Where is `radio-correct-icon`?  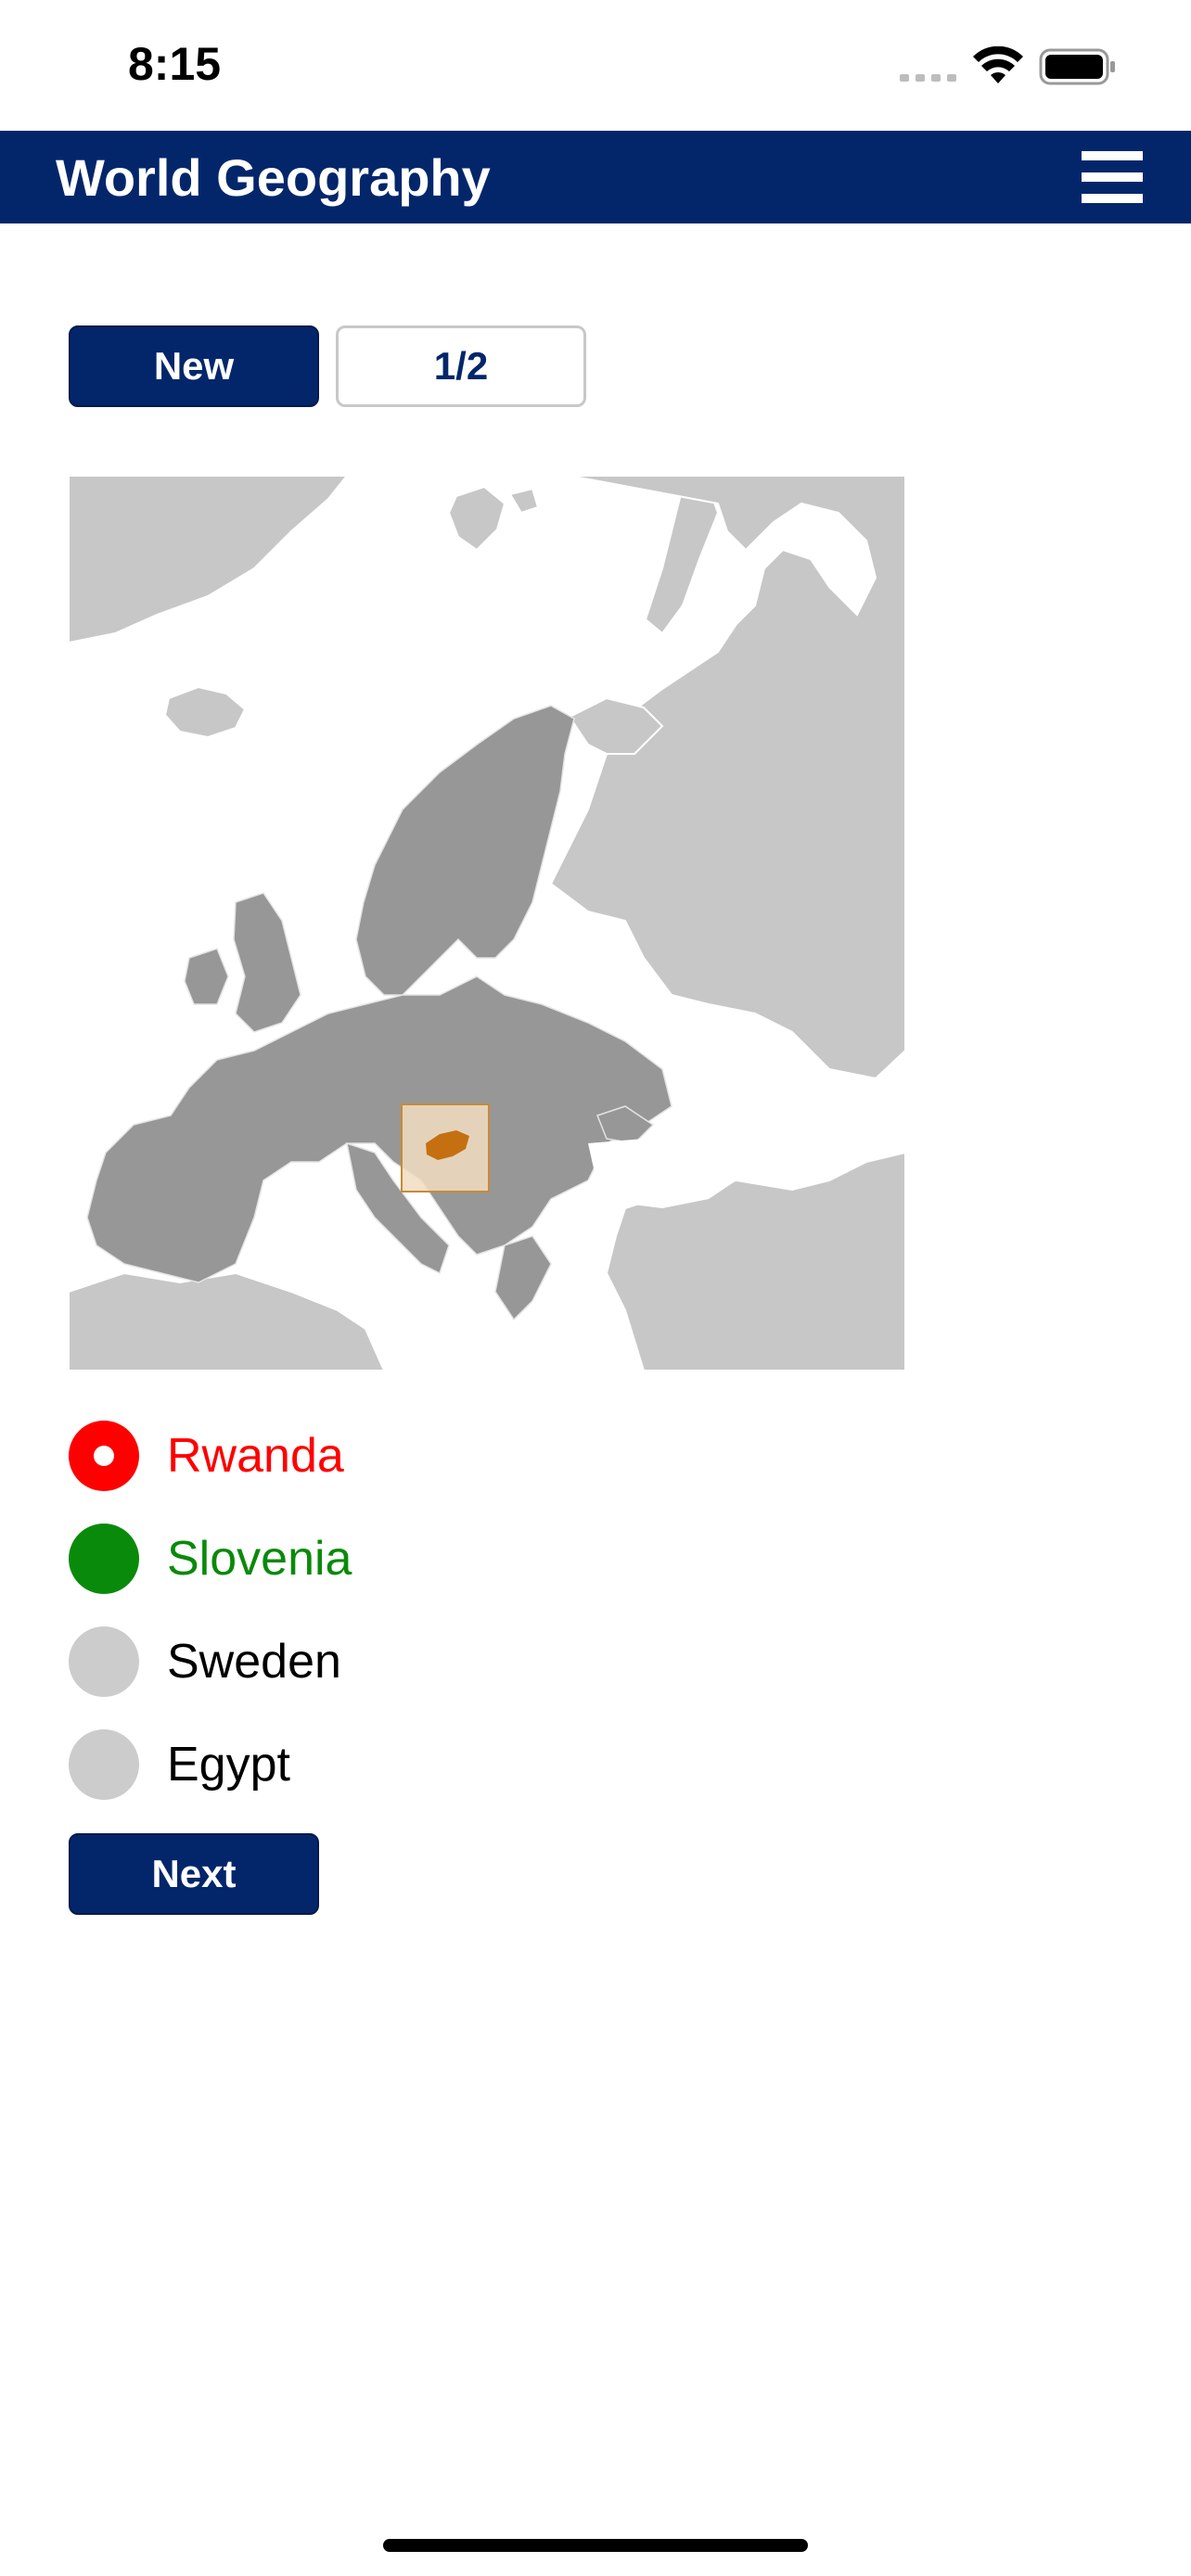 radio-correct-icon is located at coordinates (104, 1559).